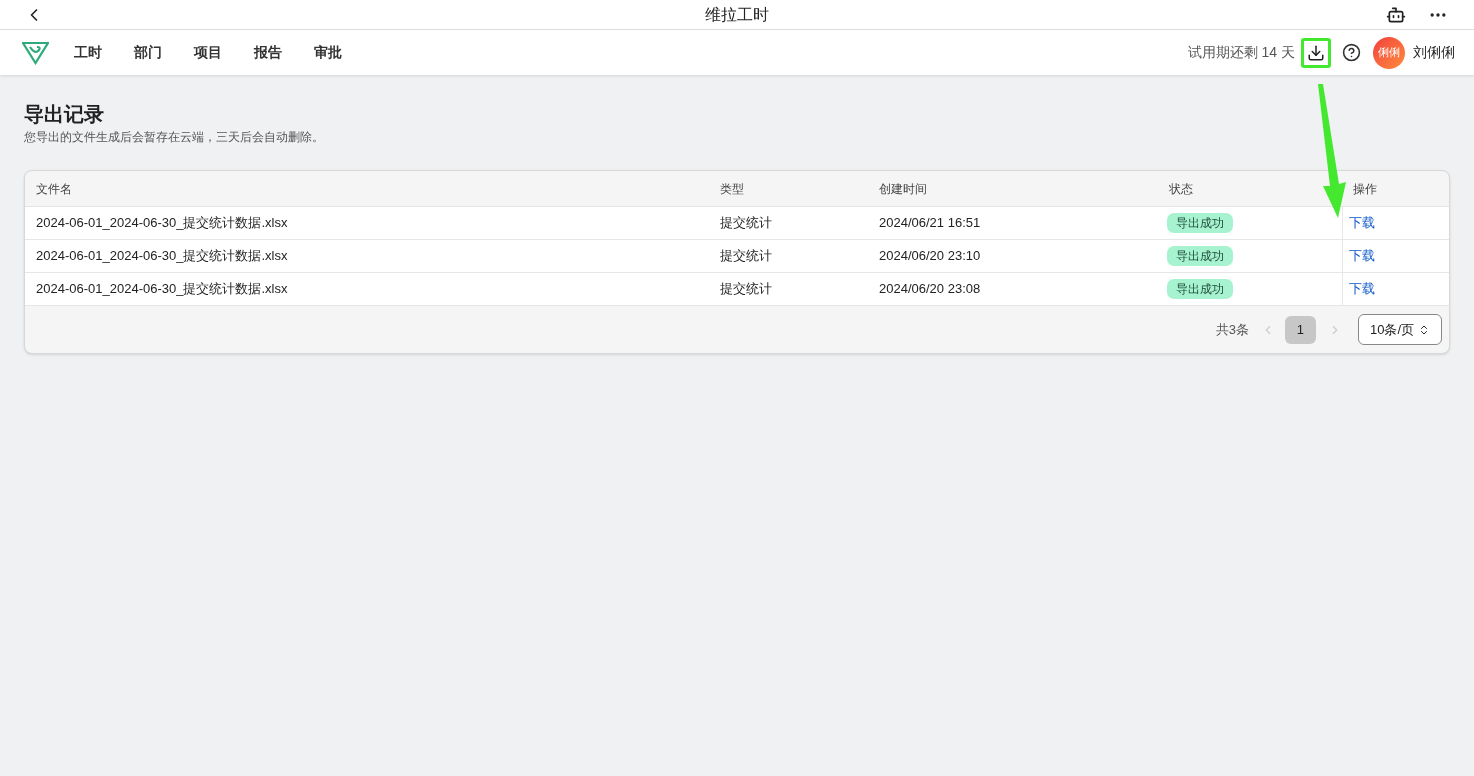 This screenshot has height=776, width=1474. I want to click on column-header: 类型, so click(732, 189).